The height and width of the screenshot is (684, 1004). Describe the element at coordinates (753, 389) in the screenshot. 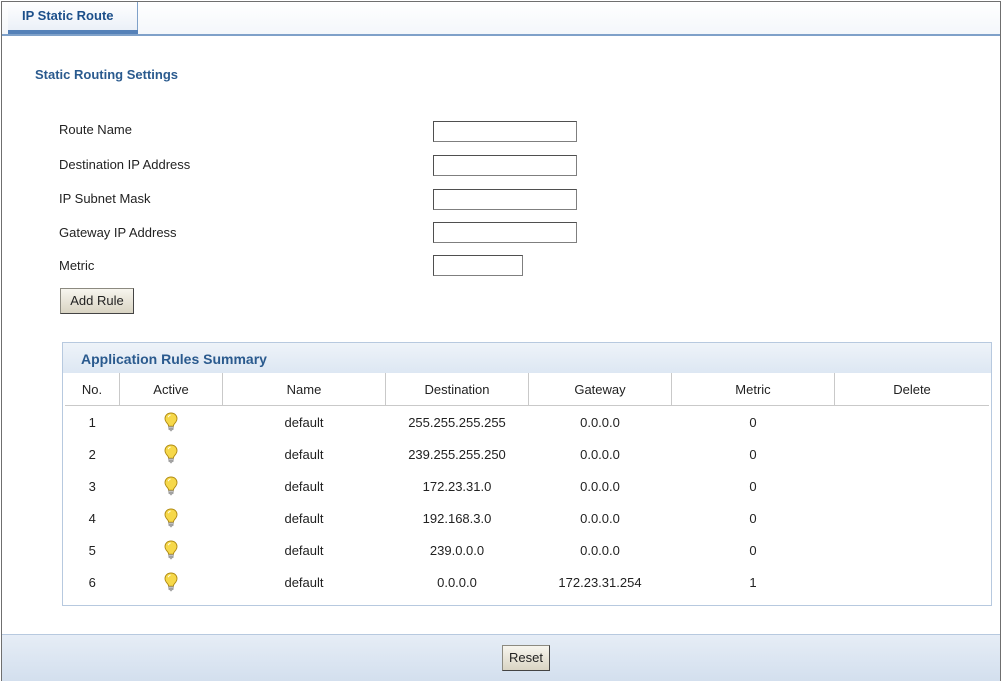

I see `column-header-metric: Metric` at that location.